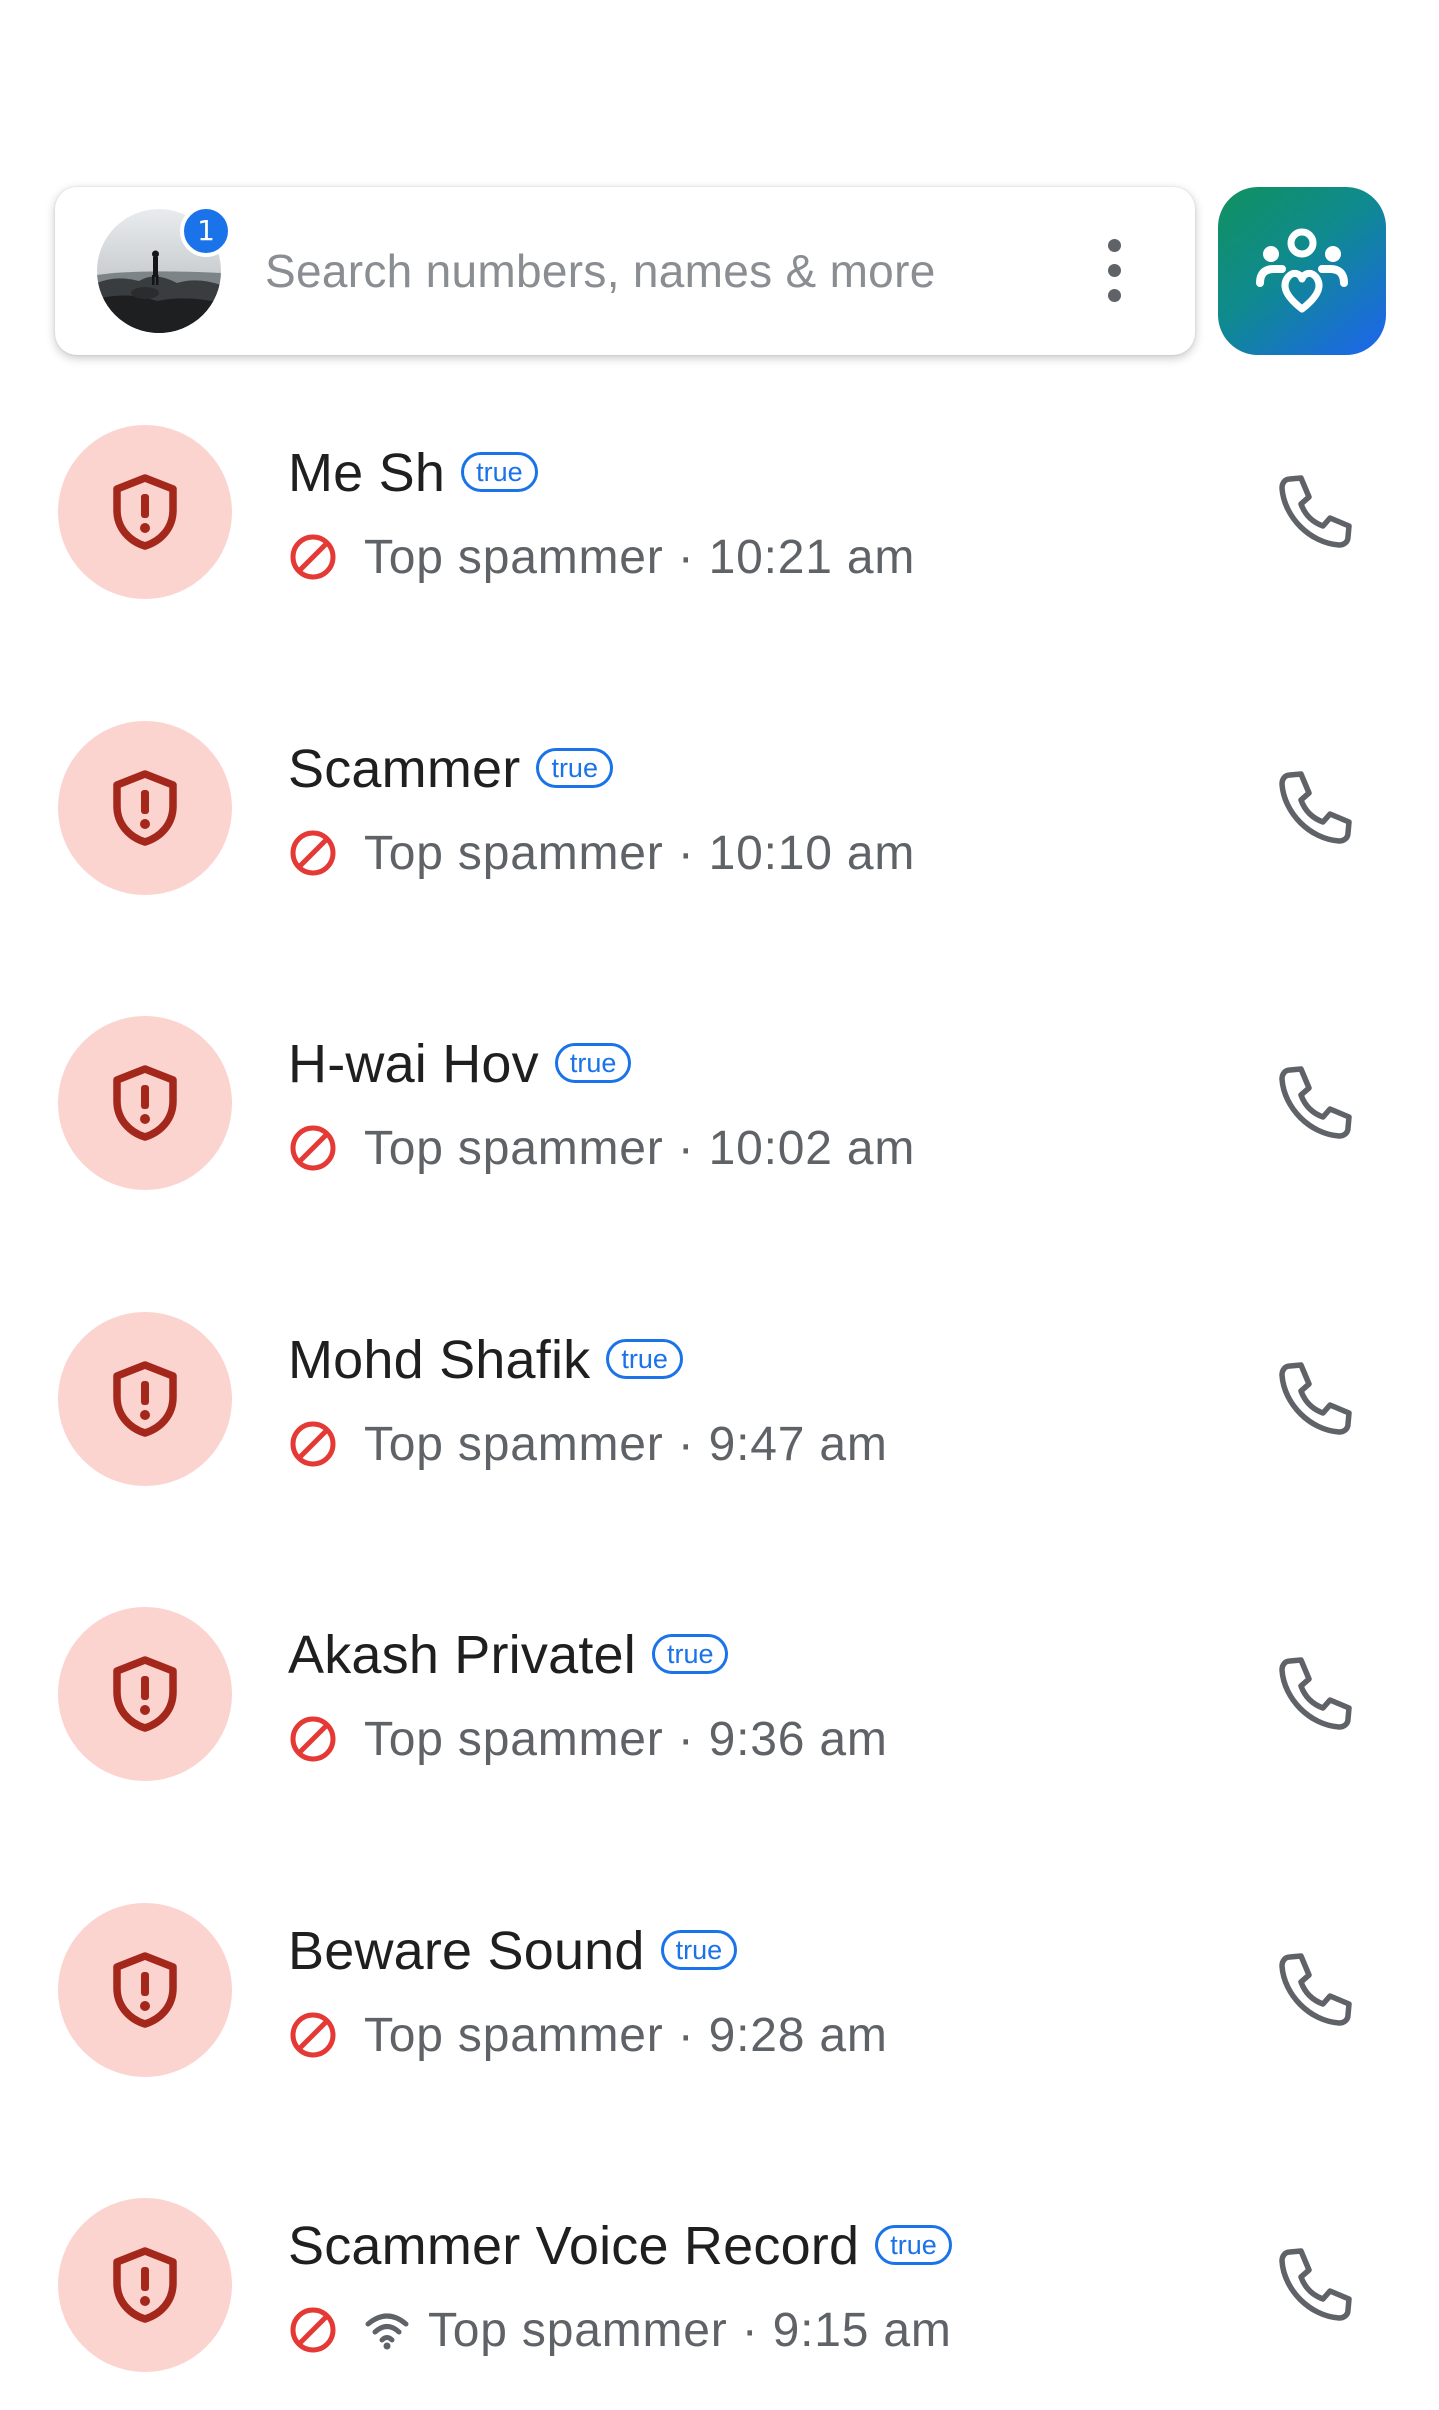 This screenshot has width=1439, height=2410. I want to click on call-status-text: Top spammer · 10:10 am, so click(640, 853).